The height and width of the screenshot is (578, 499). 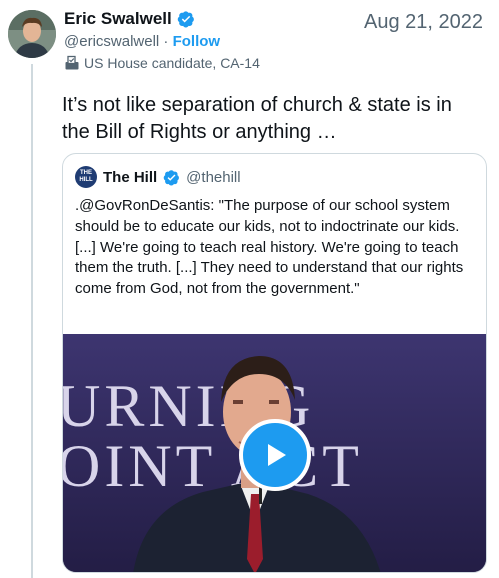 I want to click on play-button, so click(x=275, y=455).